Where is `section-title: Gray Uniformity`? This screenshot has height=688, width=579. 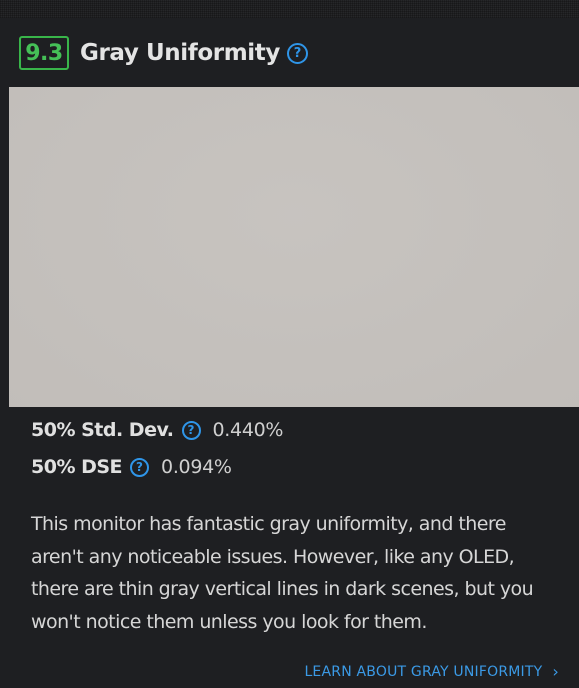 section-title: Gray Uniformity is located at coordinates (180, 53).